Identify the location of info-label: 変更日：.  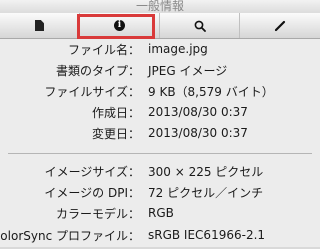
(115, 133).